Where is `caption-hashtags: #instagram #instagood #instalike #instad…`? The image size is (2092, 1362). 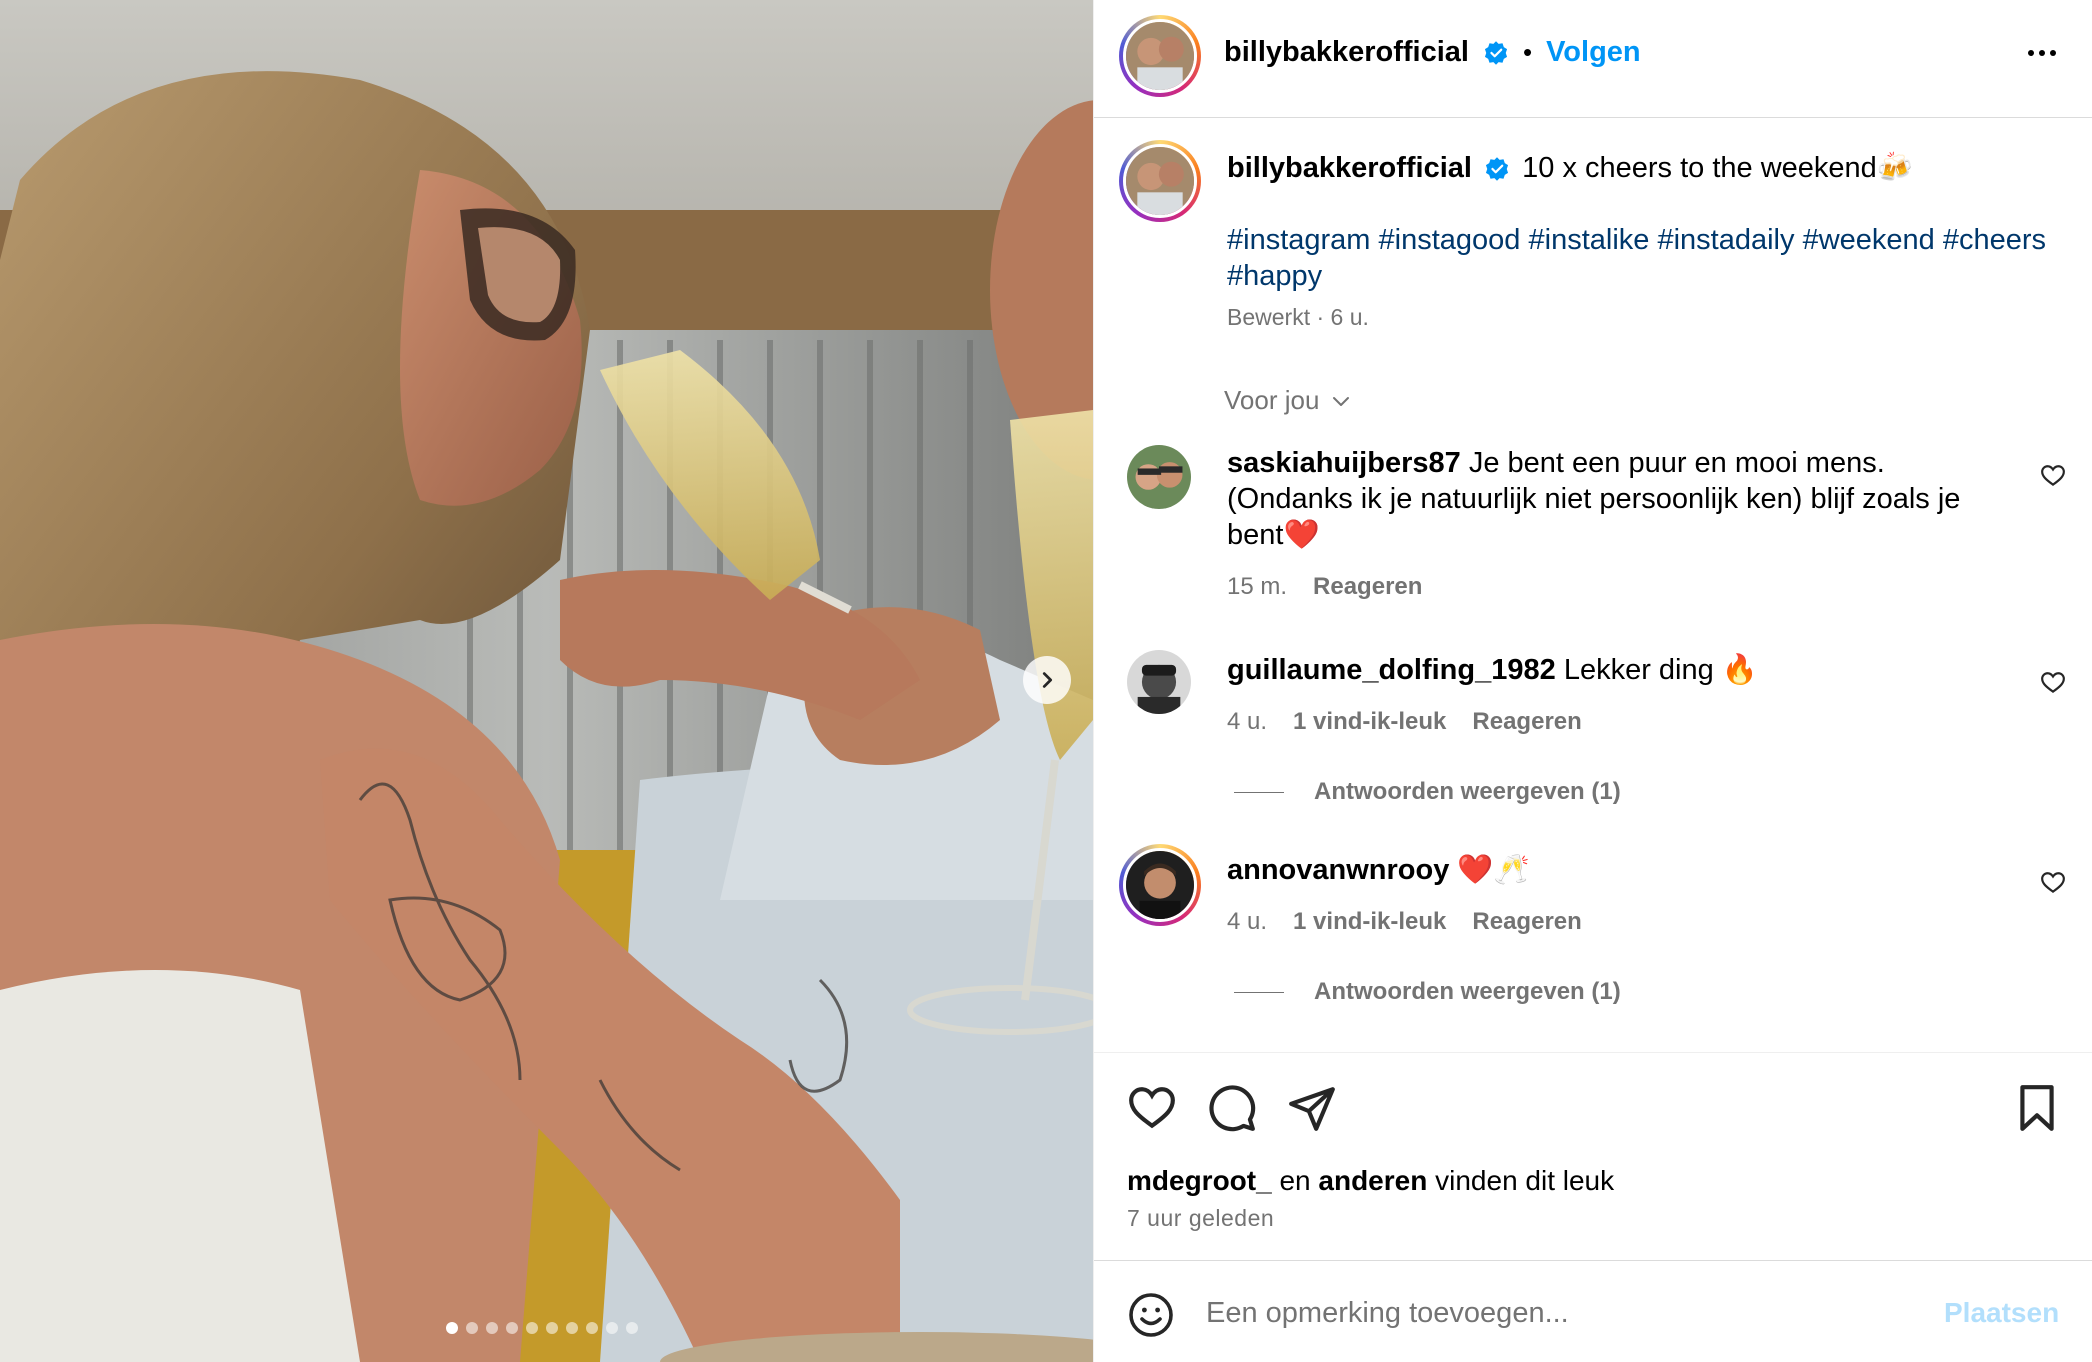 caption-hashtags: #instagram #instagood #instalike #instad… is located at coordinates (1637, 258).